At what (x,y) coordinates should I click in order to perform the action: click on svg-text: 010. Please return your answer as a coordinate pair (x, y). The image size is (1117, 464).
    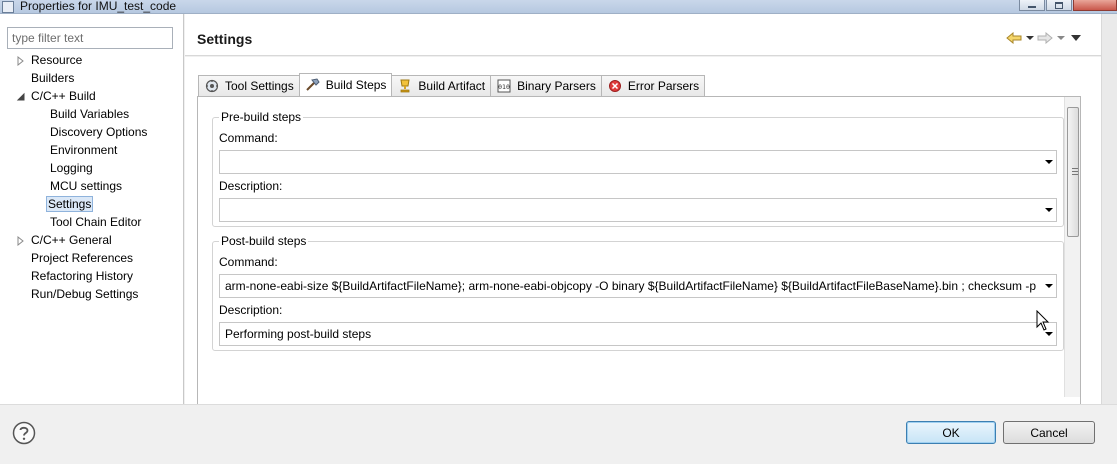
    Looking at the image, I should click on (504, 87).